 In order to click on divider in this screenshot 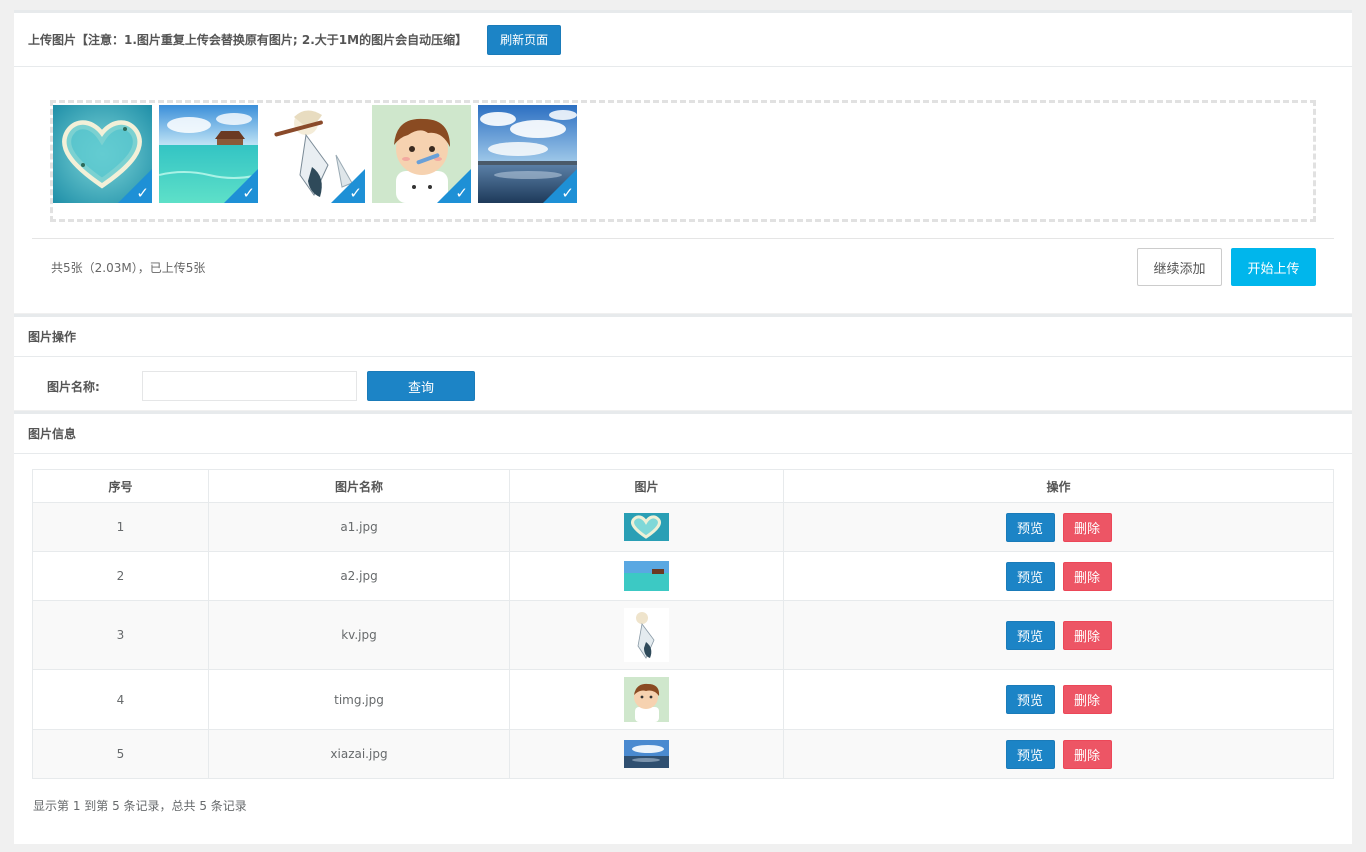, I will do `click(683, 238)`.